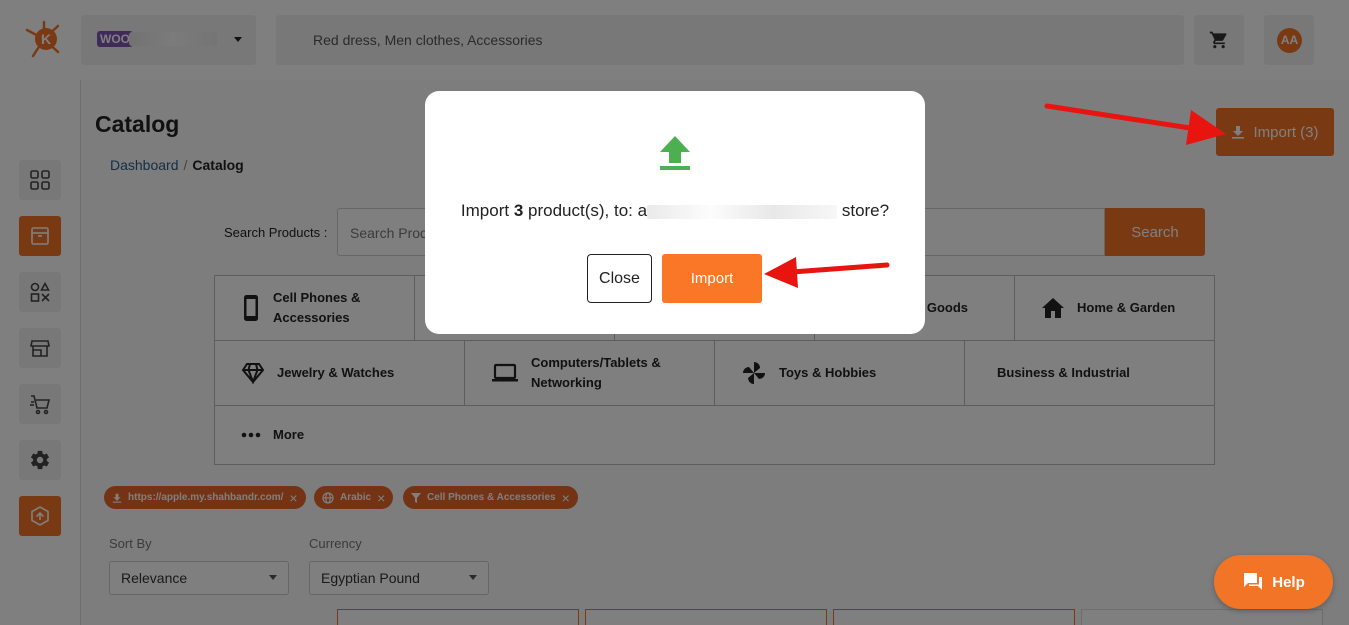 This screenshot has width=1349, height=625. Describe the element at coordinates (865, 210) in the screenshot. I see `msg-suffix: store?` at that location.